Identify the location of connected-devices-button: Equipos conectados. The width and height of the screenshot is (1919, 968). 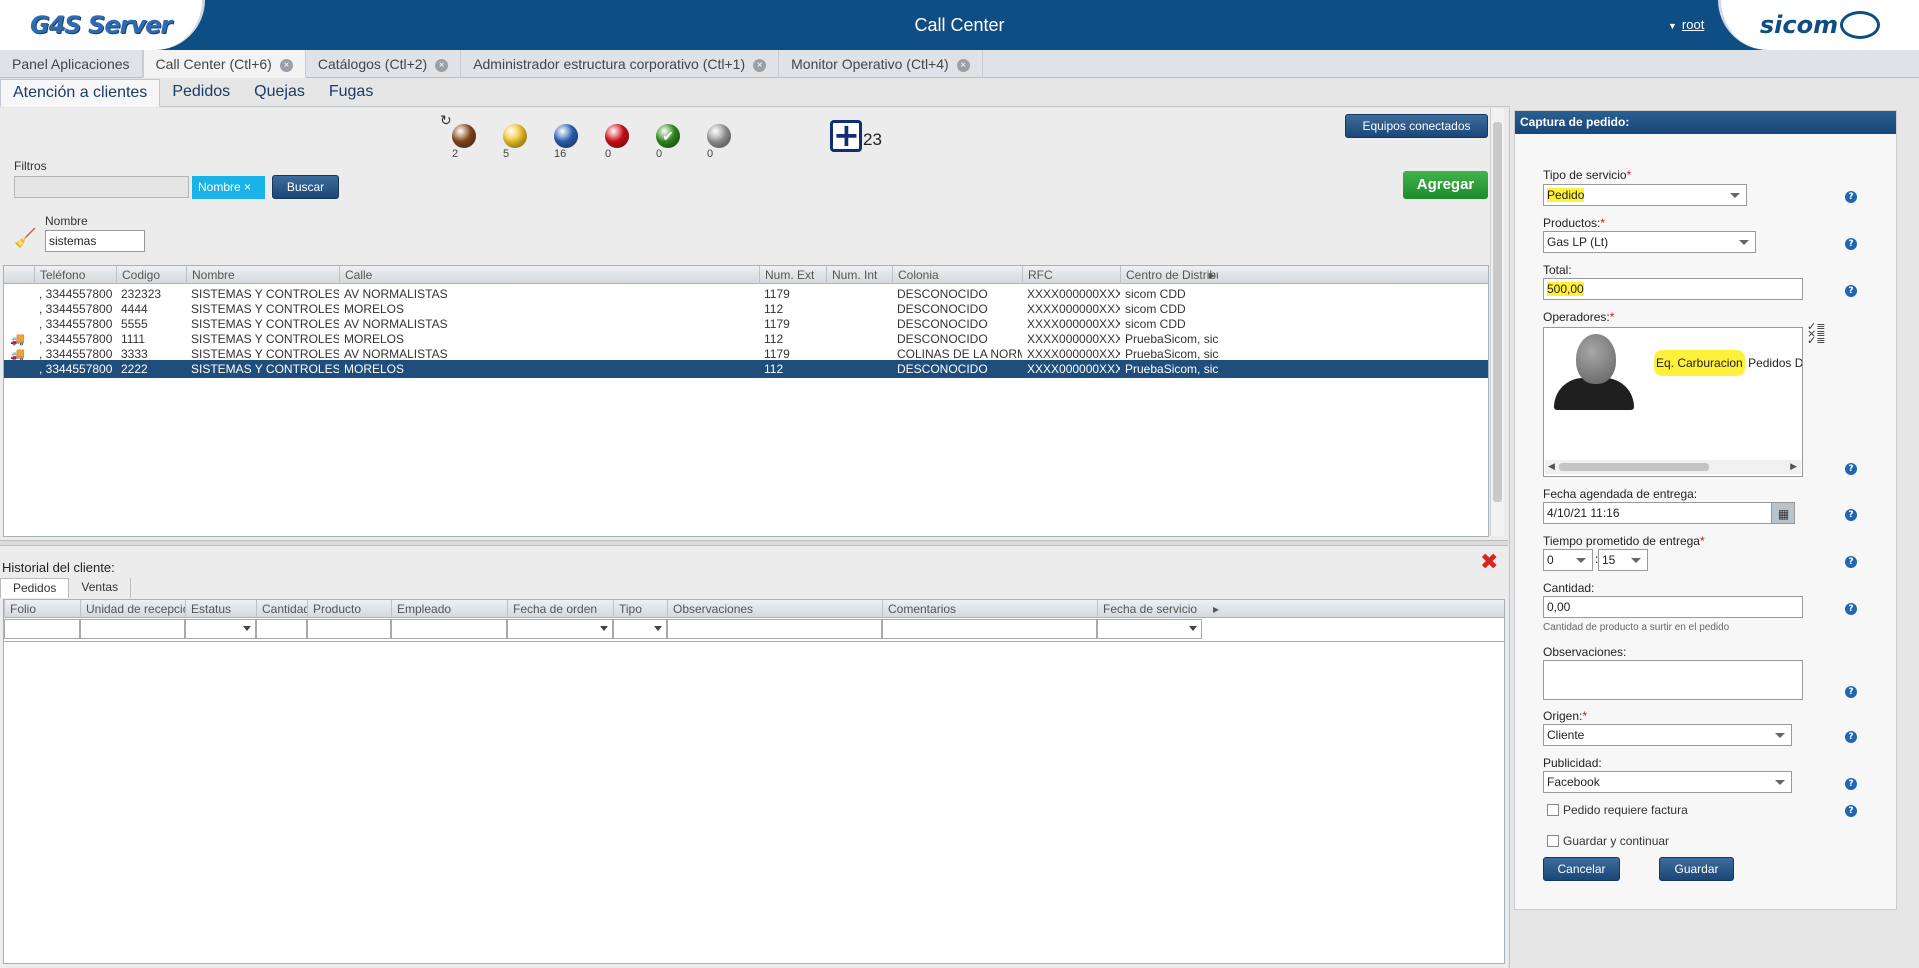
(1416, 126).